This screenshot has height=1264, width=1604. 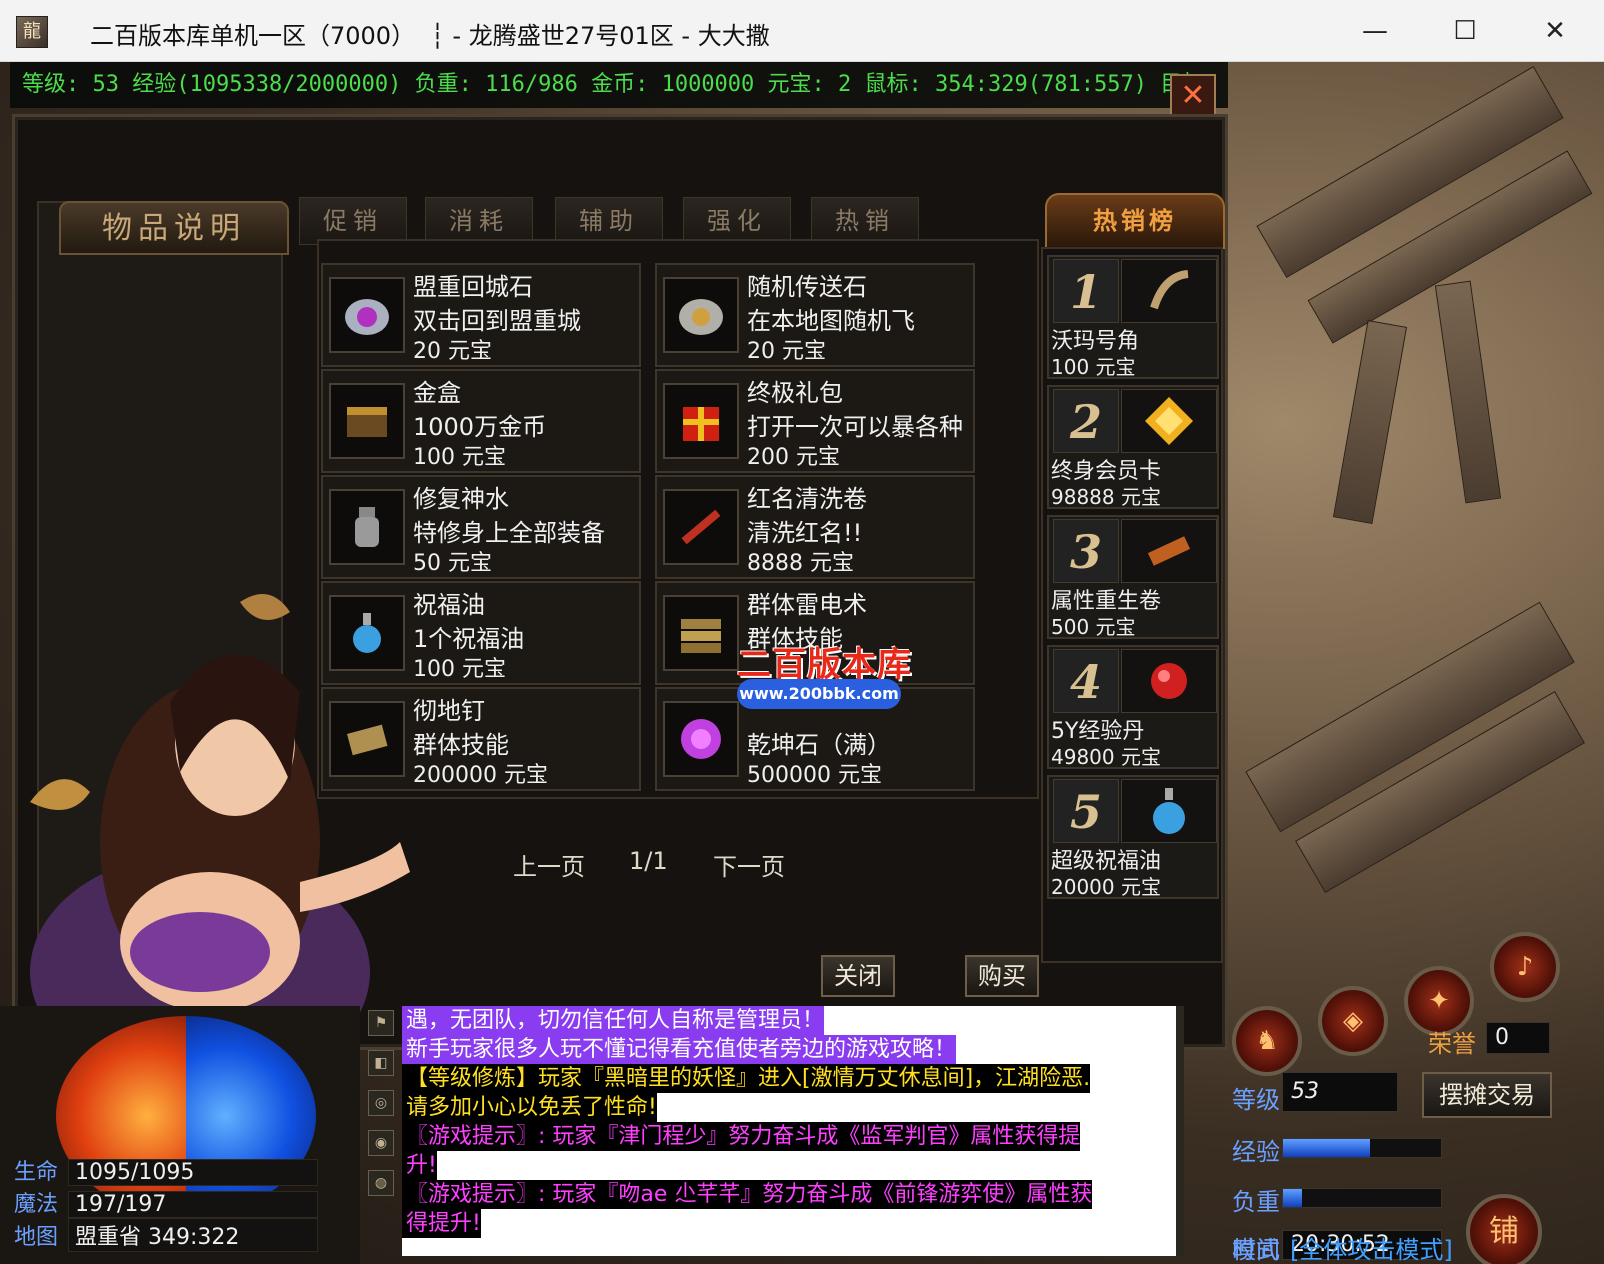 I want to click on bag-button: ◈, so click(x=1353, y=1021).